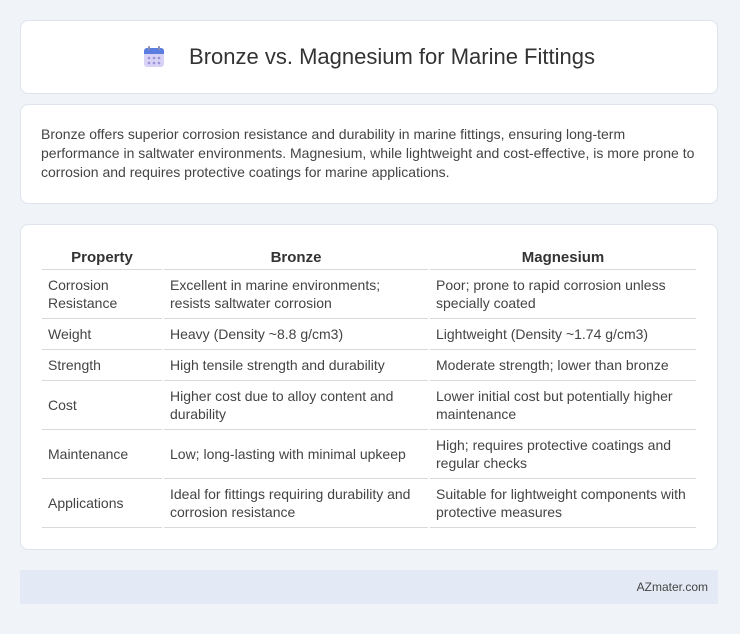  Describe the element at coordinates (102, 503) in the screenshot. I see `cell-property: Applications` at that location.